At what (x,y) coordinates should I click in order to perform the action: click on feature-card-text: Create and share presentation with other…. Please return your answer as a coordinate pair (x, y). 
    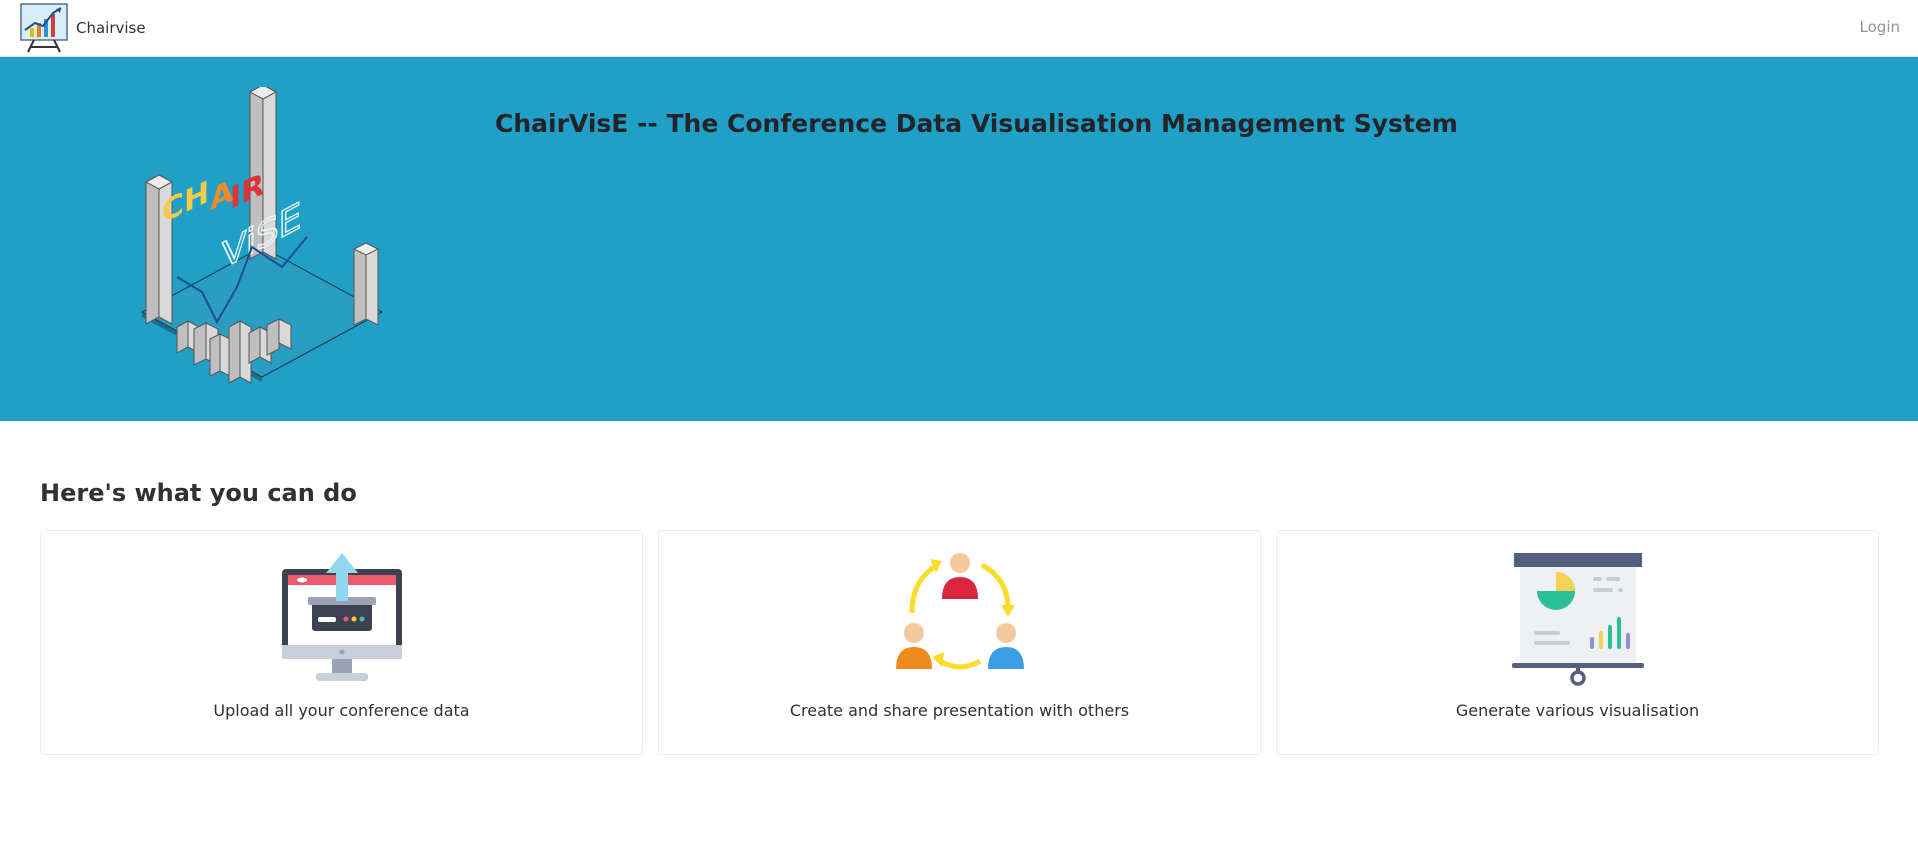
    Looking at the image, I should click on (959, 710).